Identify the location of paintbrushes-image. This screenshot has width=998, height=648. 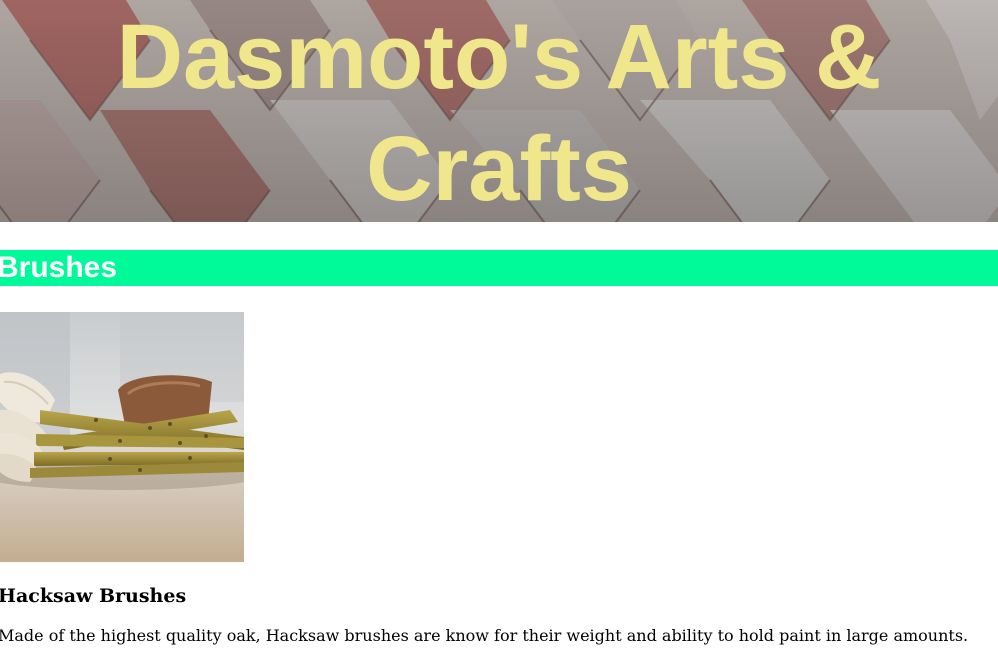
(122, 437).